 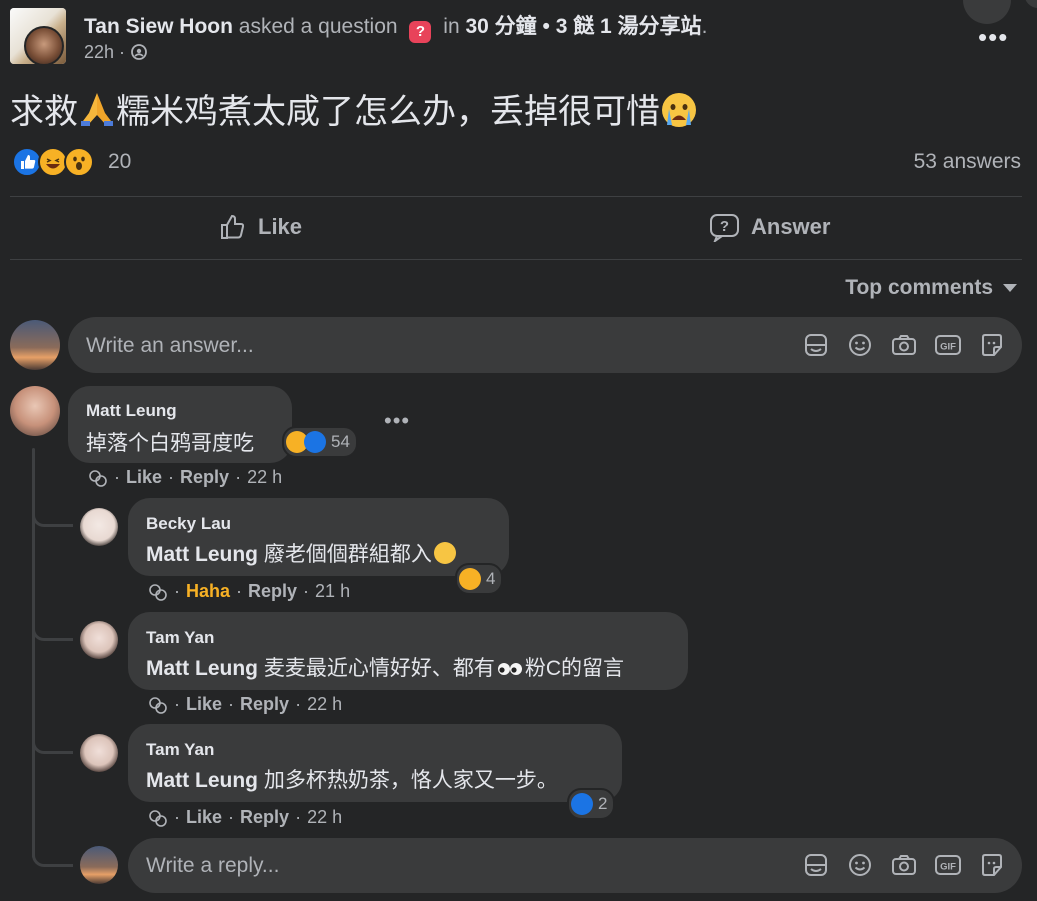 I want to click on answer-button: ? Answer, so click(x=769, y=227).